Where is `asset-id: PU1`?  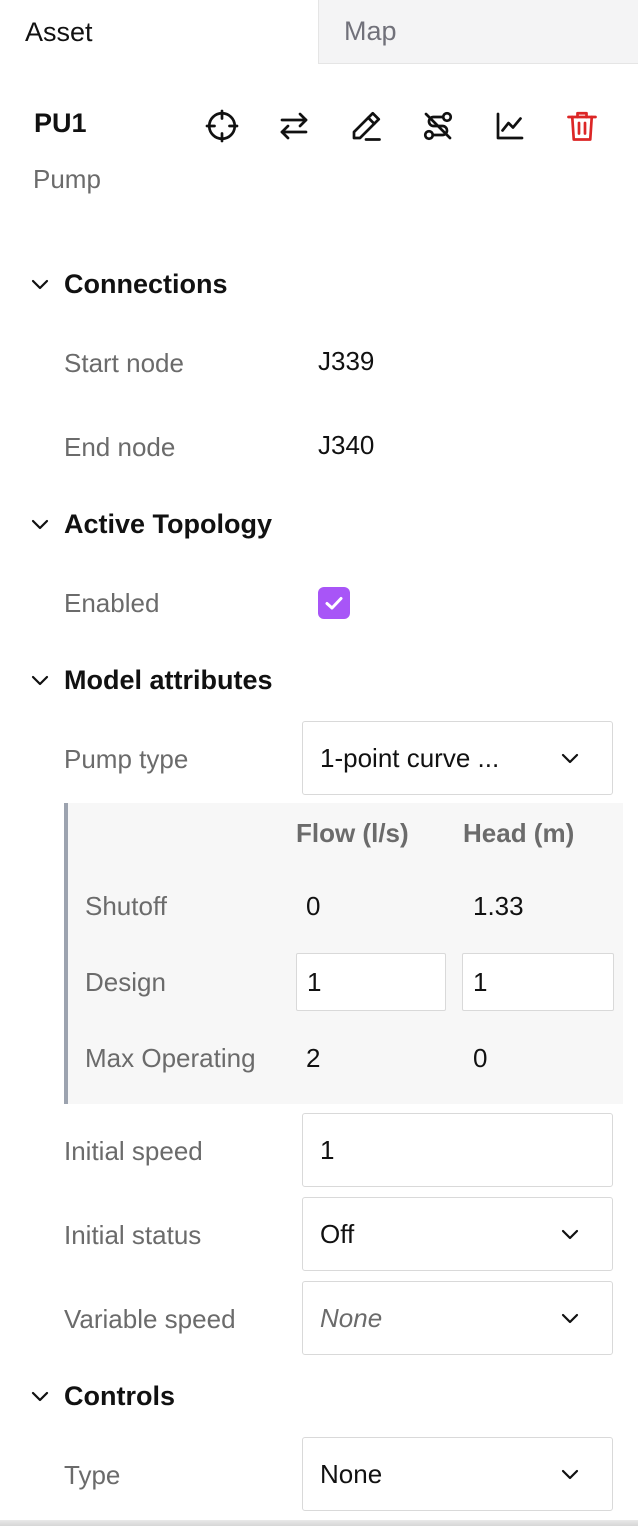 asset-id: PU1 is located at coordinates (60, 123).